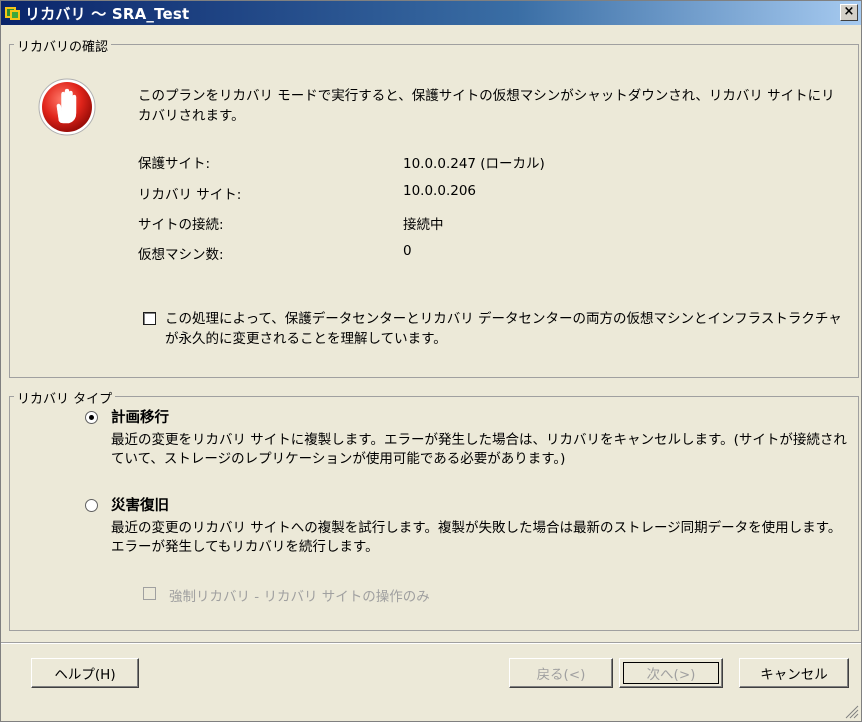  What do you see at coordinates (85, 673) in the screenshot?
I see `help-button: ヘルプ(H)` at bounding box center [85, 673].